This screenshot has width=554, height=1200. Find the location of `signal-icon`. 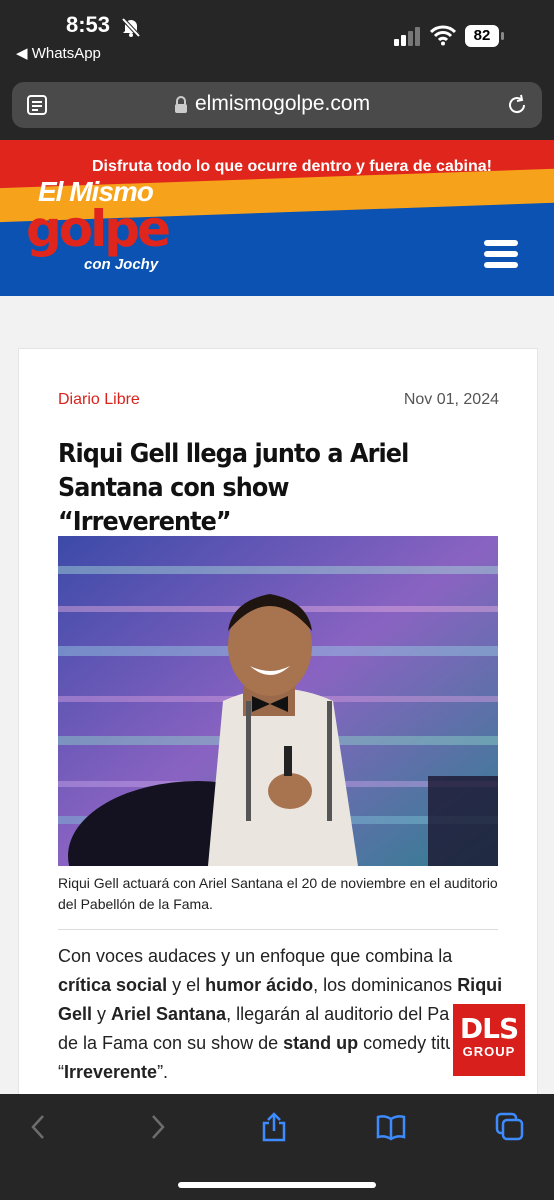

signal-icon is located at coordinates (407, 36).